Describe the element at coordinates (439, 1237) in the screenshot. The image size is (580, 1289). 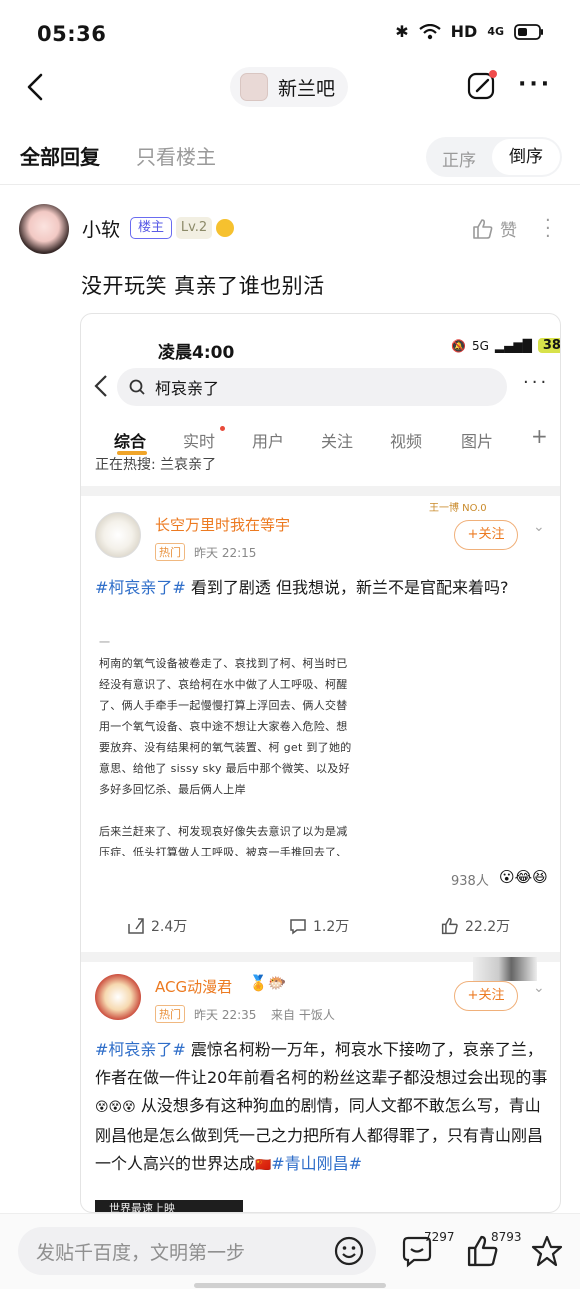
I see `comment-count: 7297` at that location.